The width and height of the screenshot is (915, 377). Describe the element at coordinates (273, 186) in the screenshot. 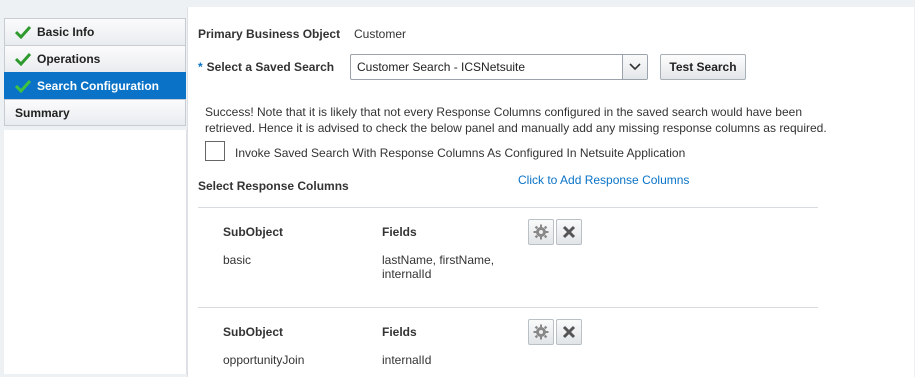

I see `response-columns-title: Select Response Columns` at that location.